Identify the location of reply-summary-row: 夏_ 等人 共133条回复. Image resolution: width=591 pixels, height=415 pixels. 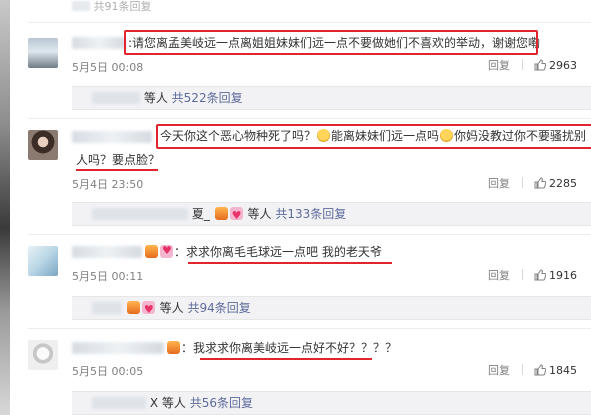
(331, 214).